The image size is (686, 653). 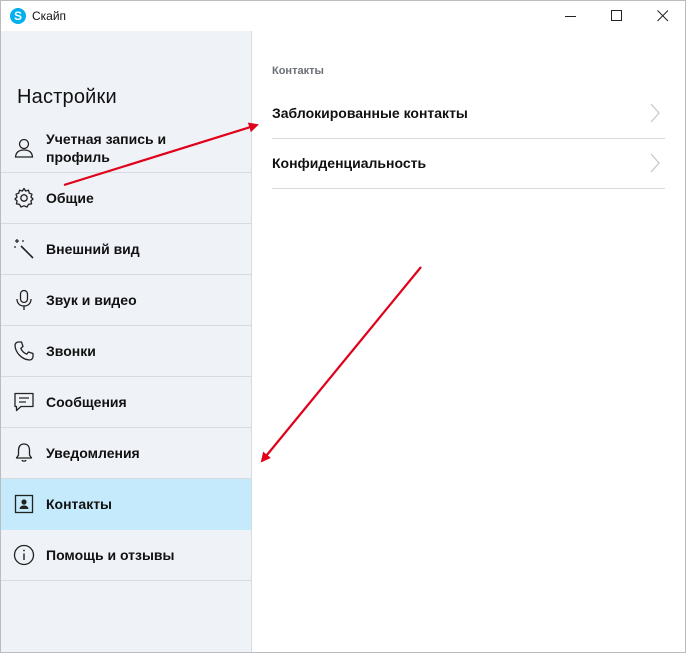 What do you see at coordinates (24, 504) in the screenshot?
I see `contact-card-icon` at bounding box center [24, 504].